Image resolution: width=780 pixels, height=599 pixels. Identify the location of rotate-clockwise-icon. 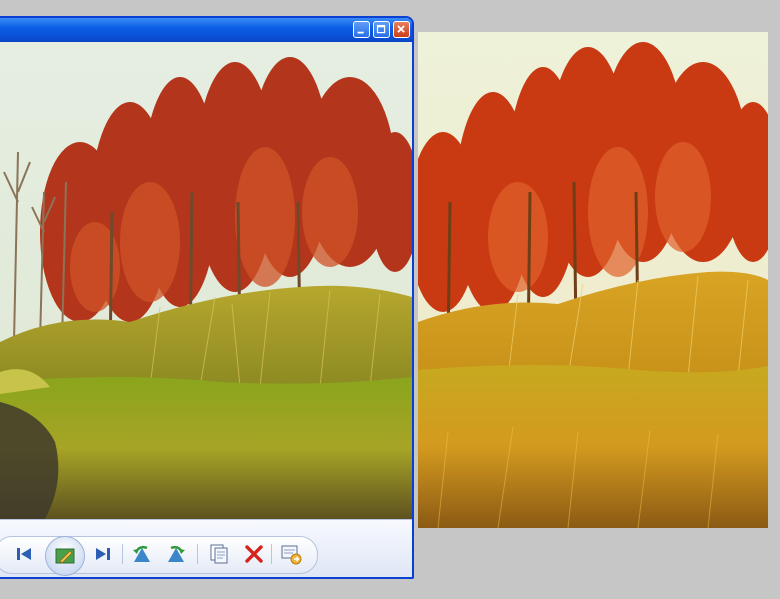
(176, 553).